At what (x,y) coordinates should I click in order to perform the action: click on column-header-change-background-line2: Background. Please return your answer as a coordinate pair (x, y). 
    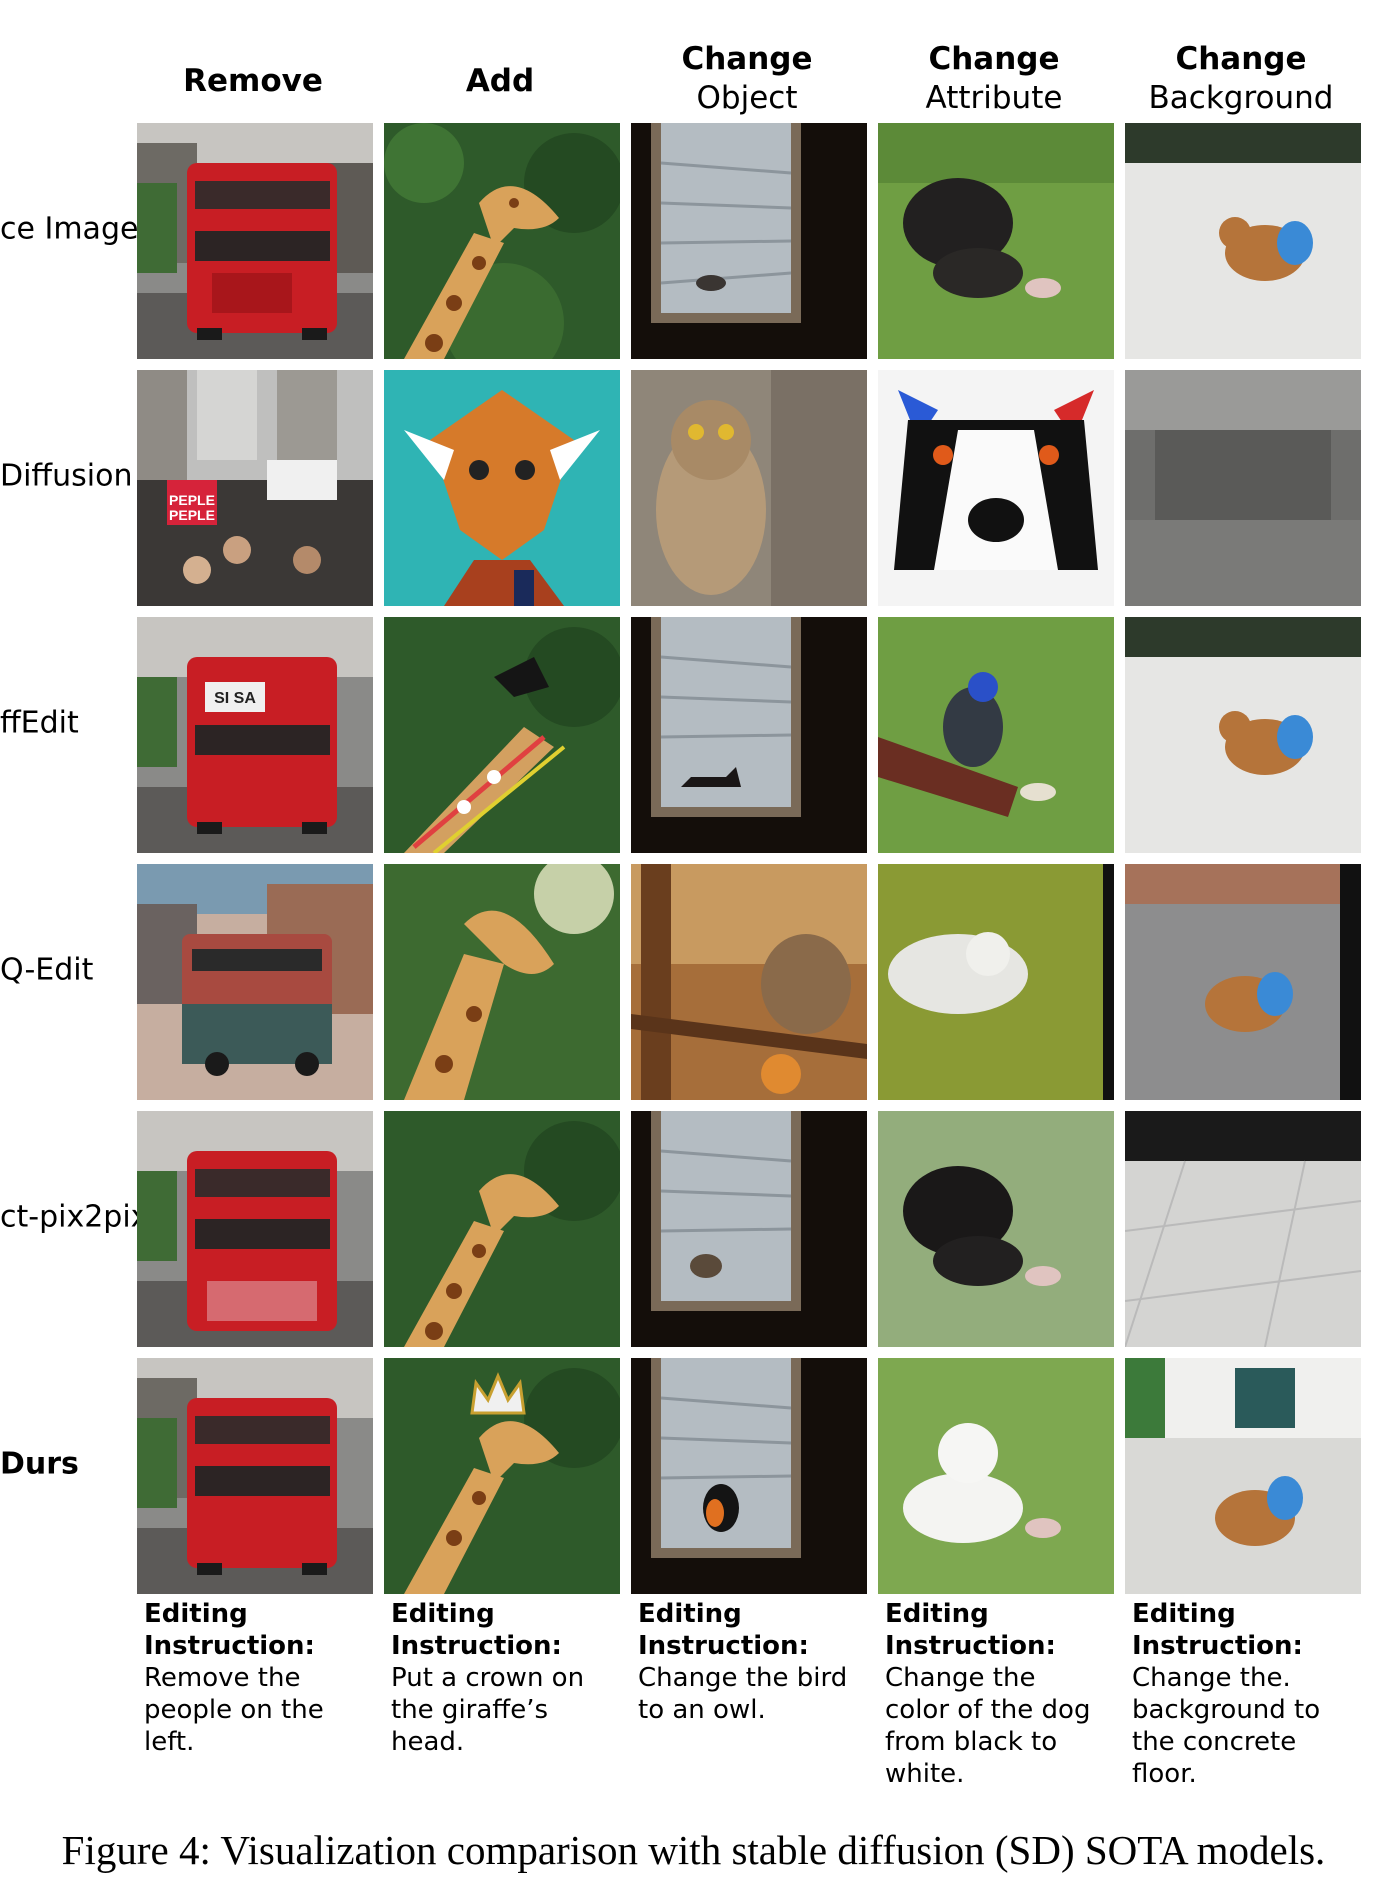
    Looking at the image, I should click on (1241, 98).